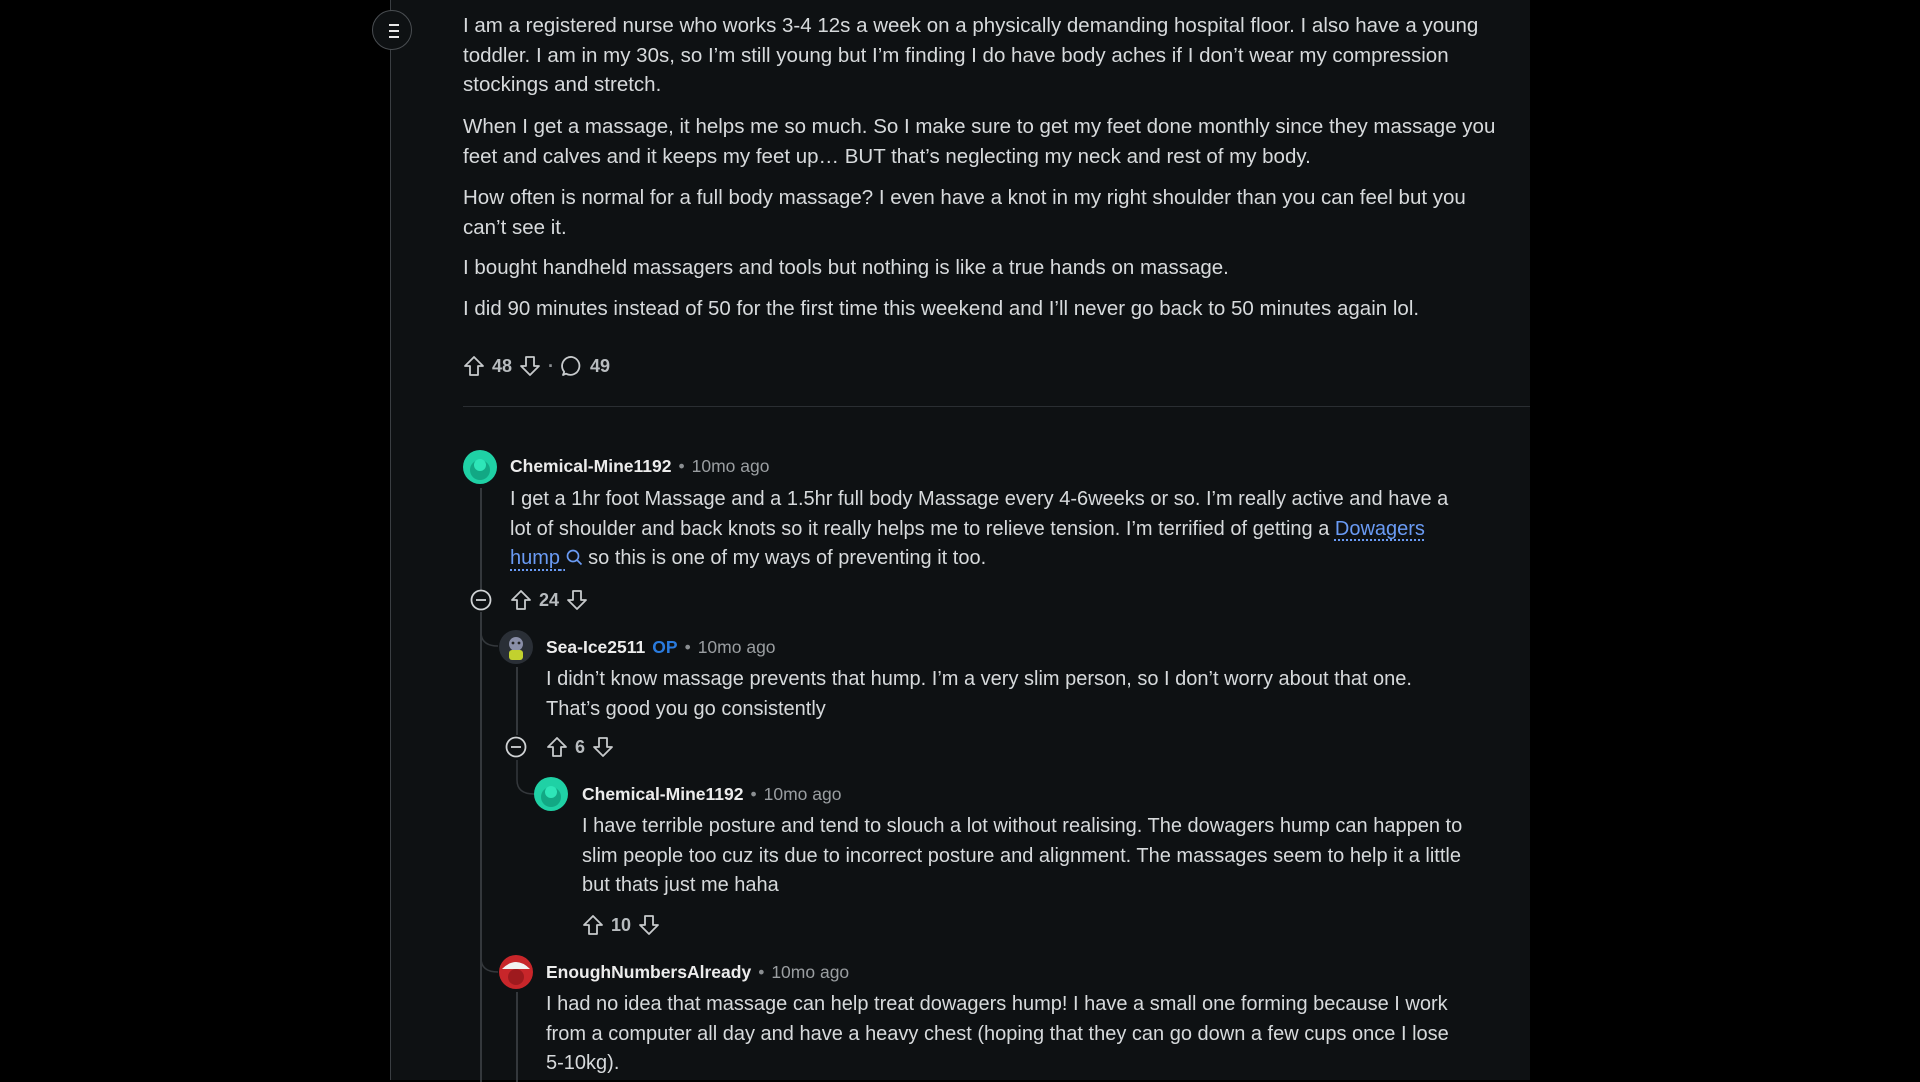  What do you see at coordinates (600, 365) in the screenshot?
I see `post-comment-count: 49` at bounding box center [600, 365].